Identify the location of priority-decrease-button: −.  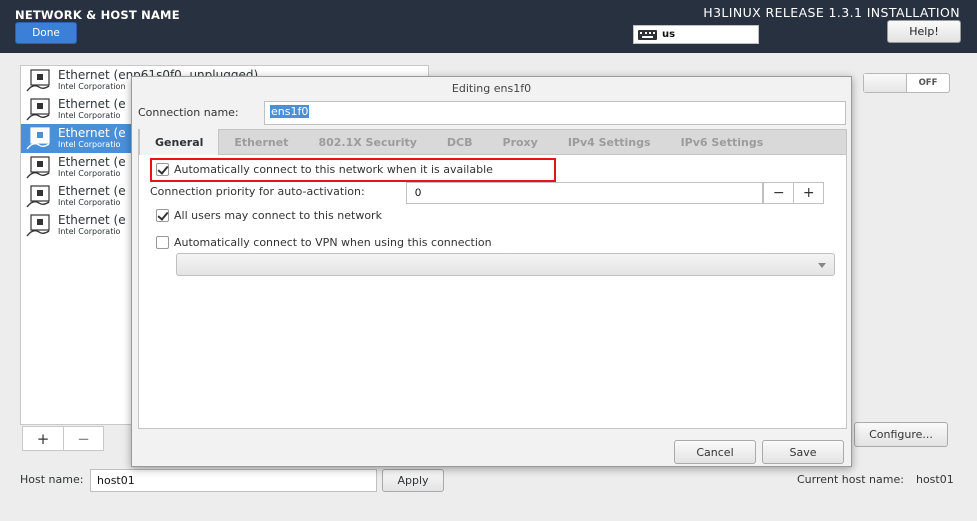
(778, 193).